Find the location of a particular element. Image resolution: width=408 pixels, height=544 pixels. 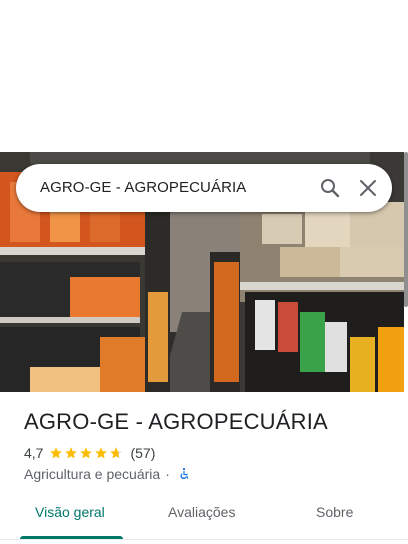

panel-scrollbar is located at coordinates (406, 229).